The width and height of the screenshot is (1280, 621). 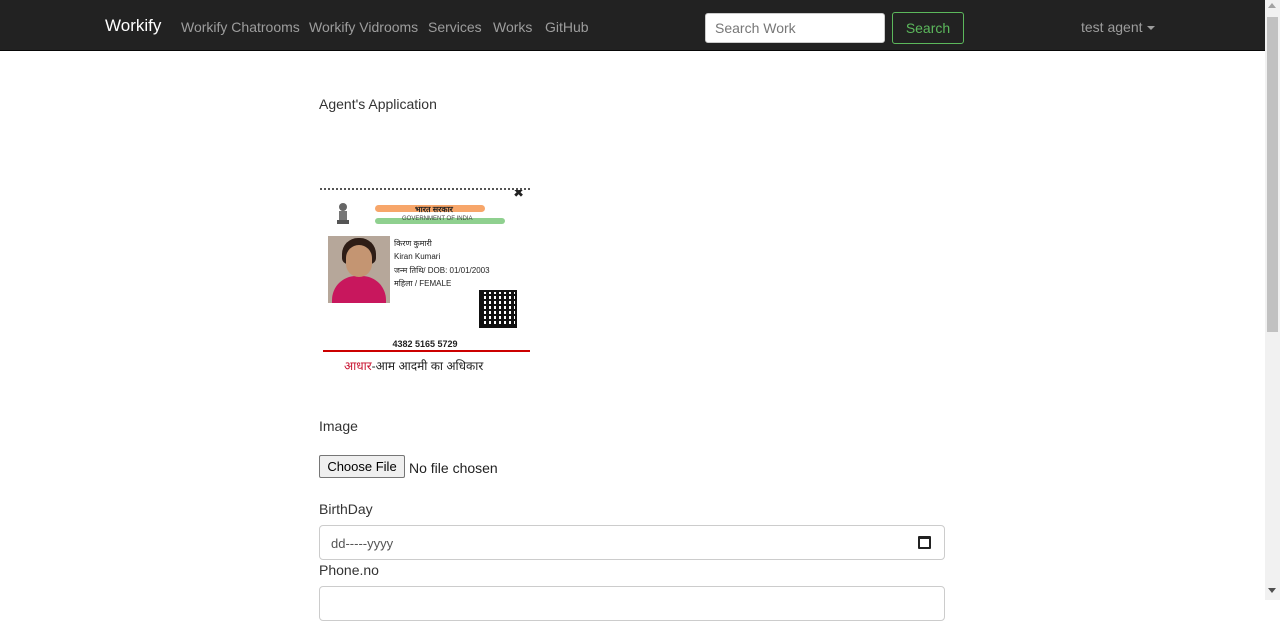 I want to click on scroll-up-arrow-icon, so click(x=1272, y=5).